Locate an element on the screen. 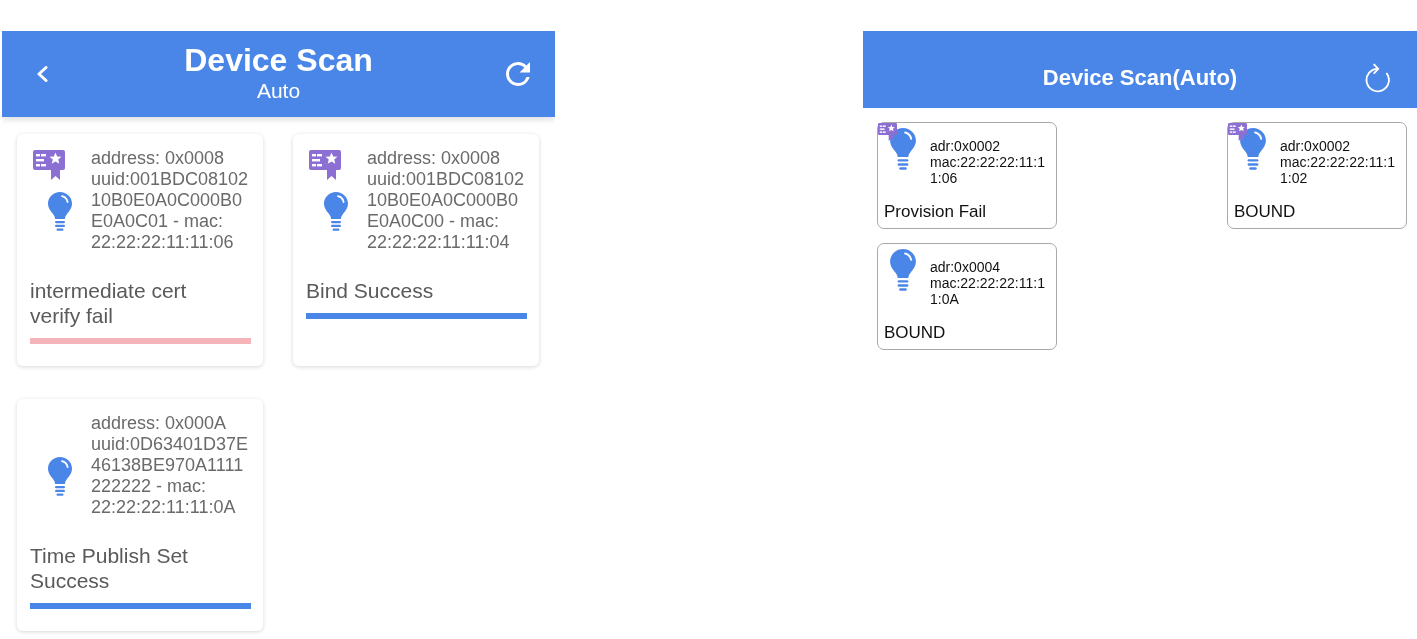  device-info: address: 0x0008 uuid:001BDC08102 10B0E0A0C000B0 E0A0C00 - mac: 22:22:22:11:11:04 is located at coordinates (446, 200).